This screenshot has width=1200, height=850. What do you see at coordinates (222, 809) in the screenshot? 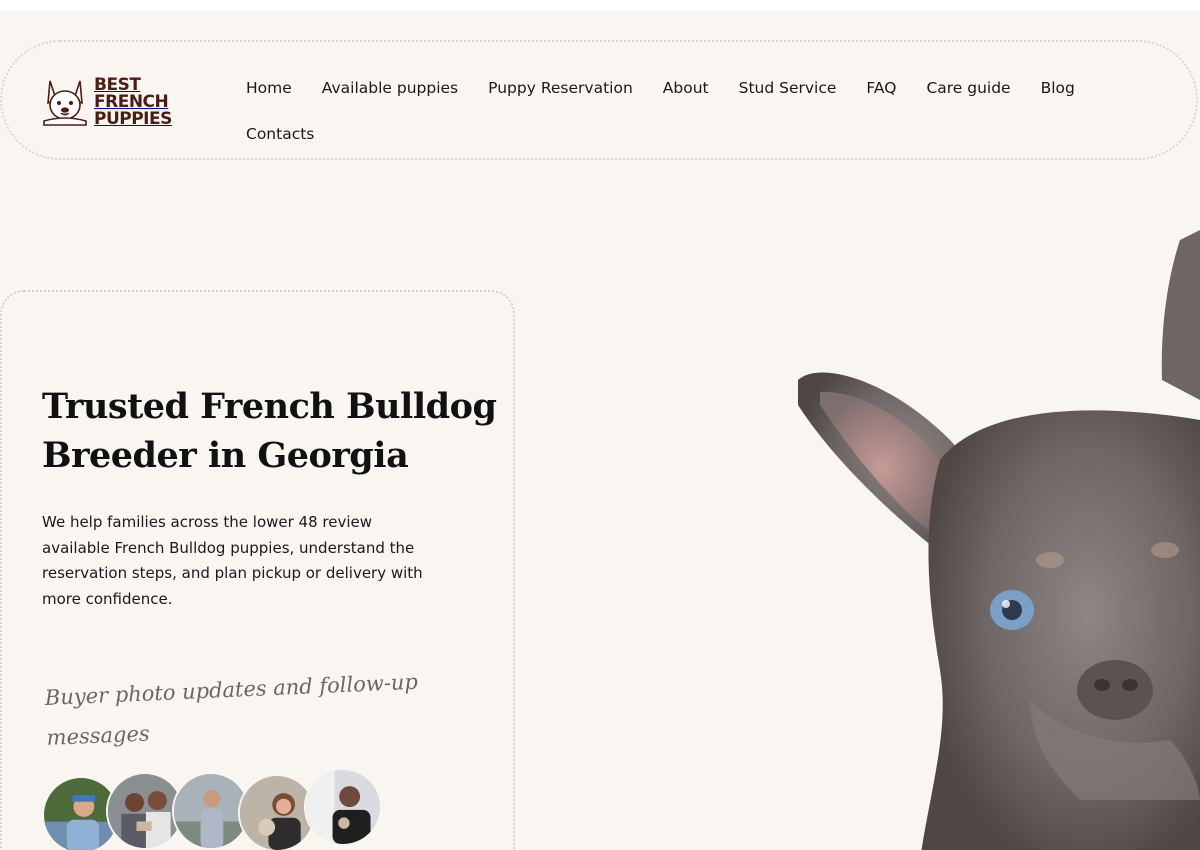
I see `buyer-avatars` at bounding box center [222, 809].